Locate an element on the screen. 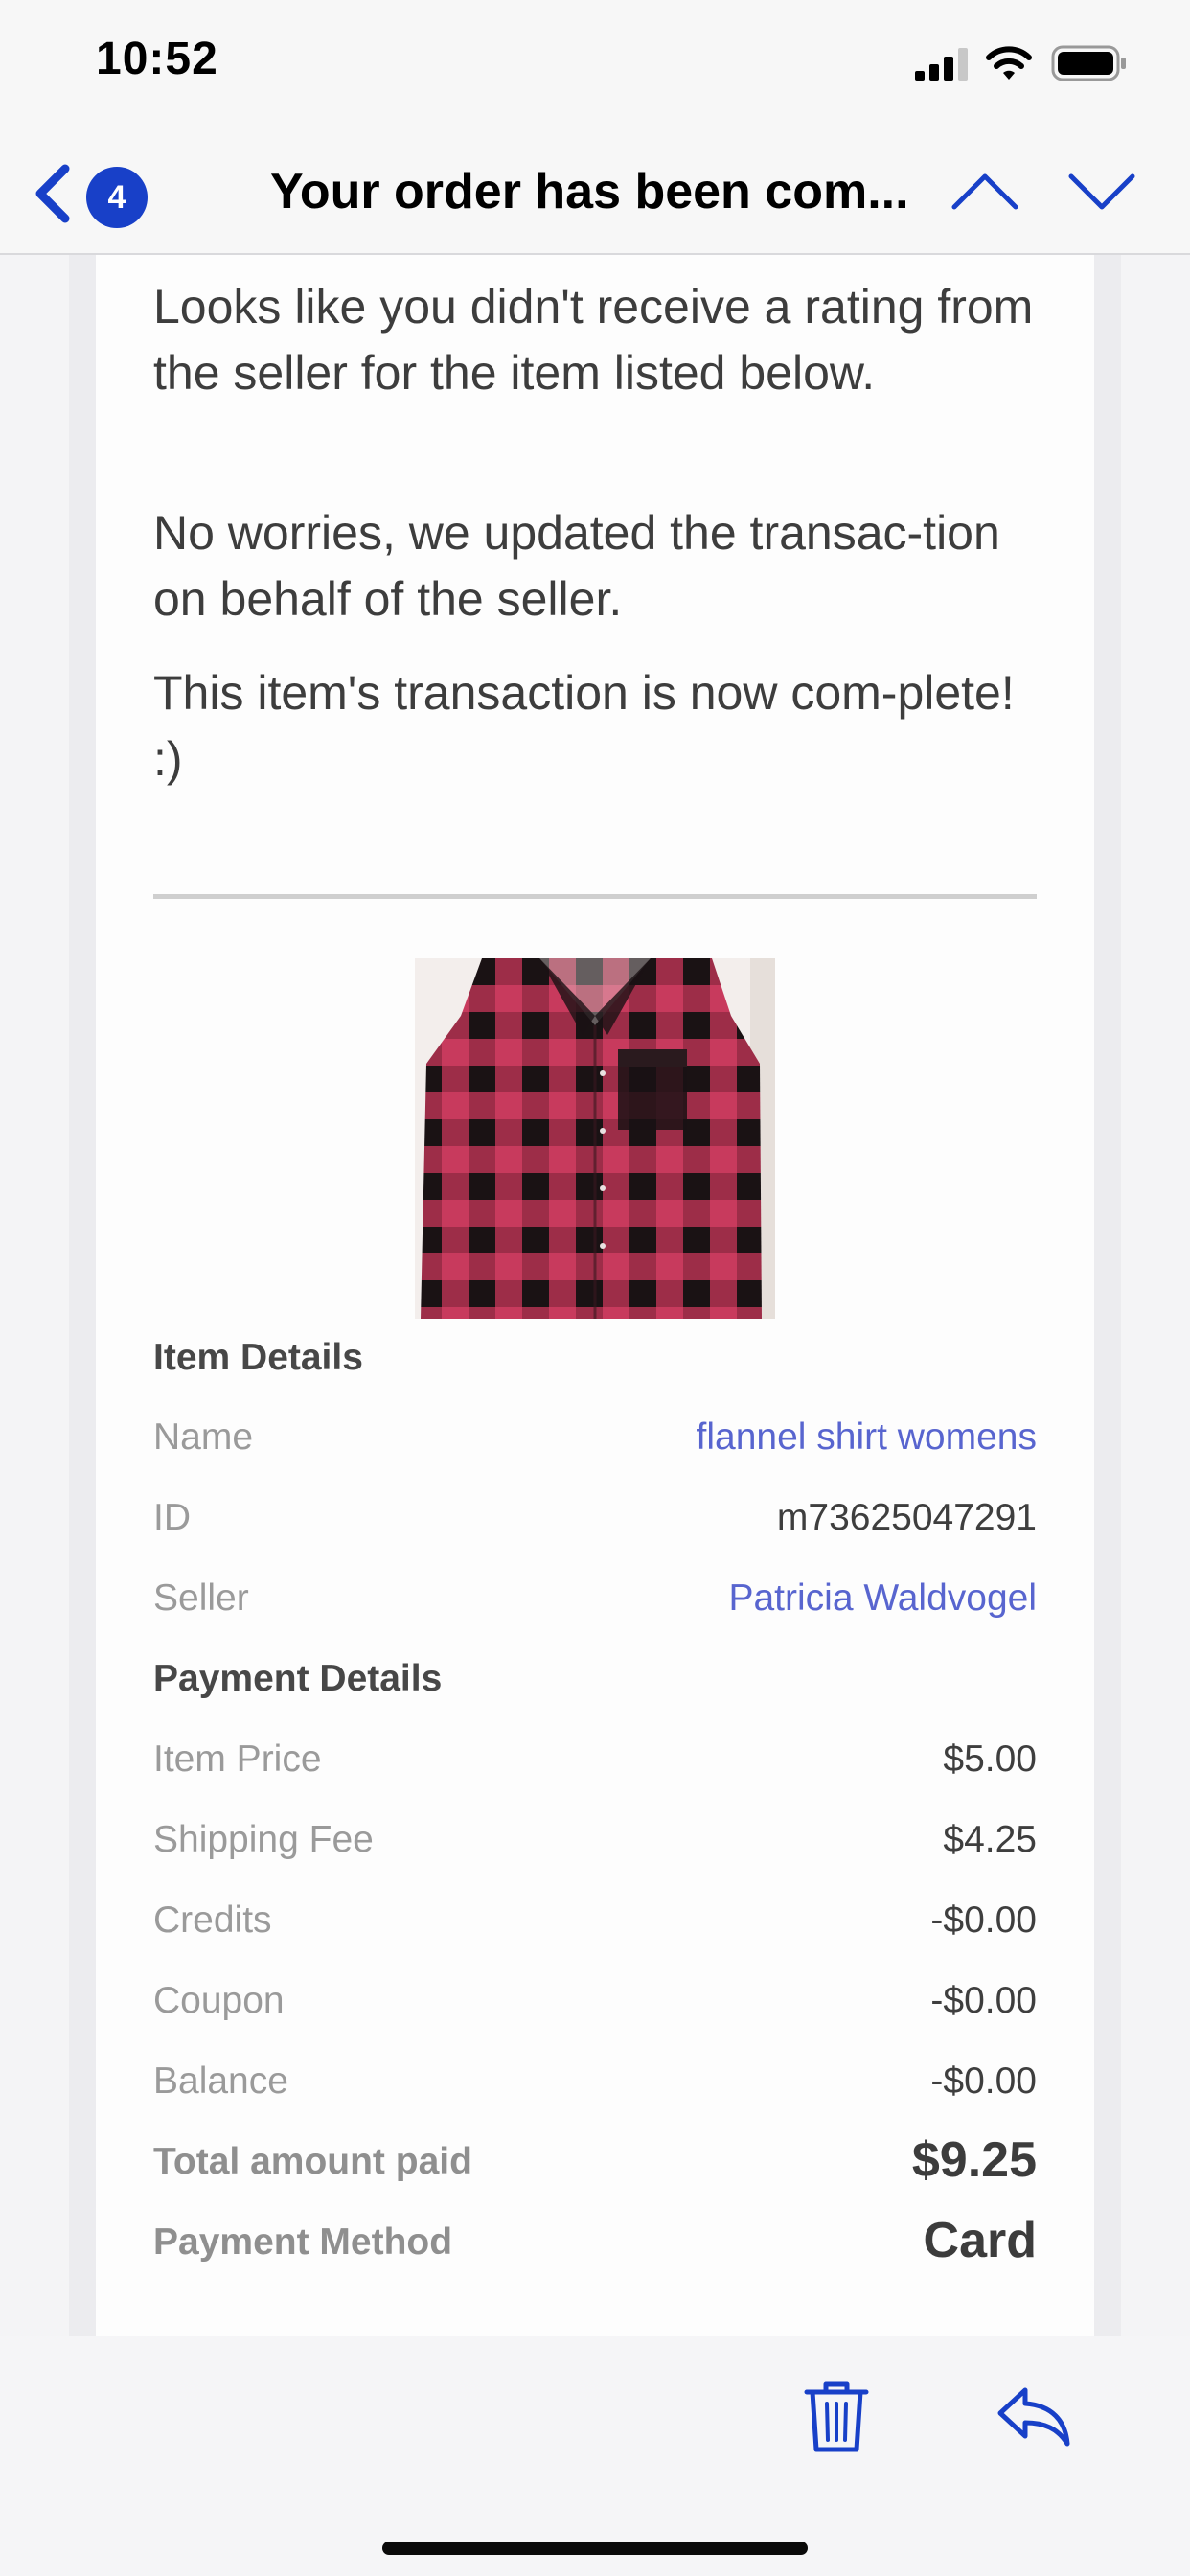  shipping-fee-row: Shipping Fee $4.25 is located at coordinates (595, 1847).